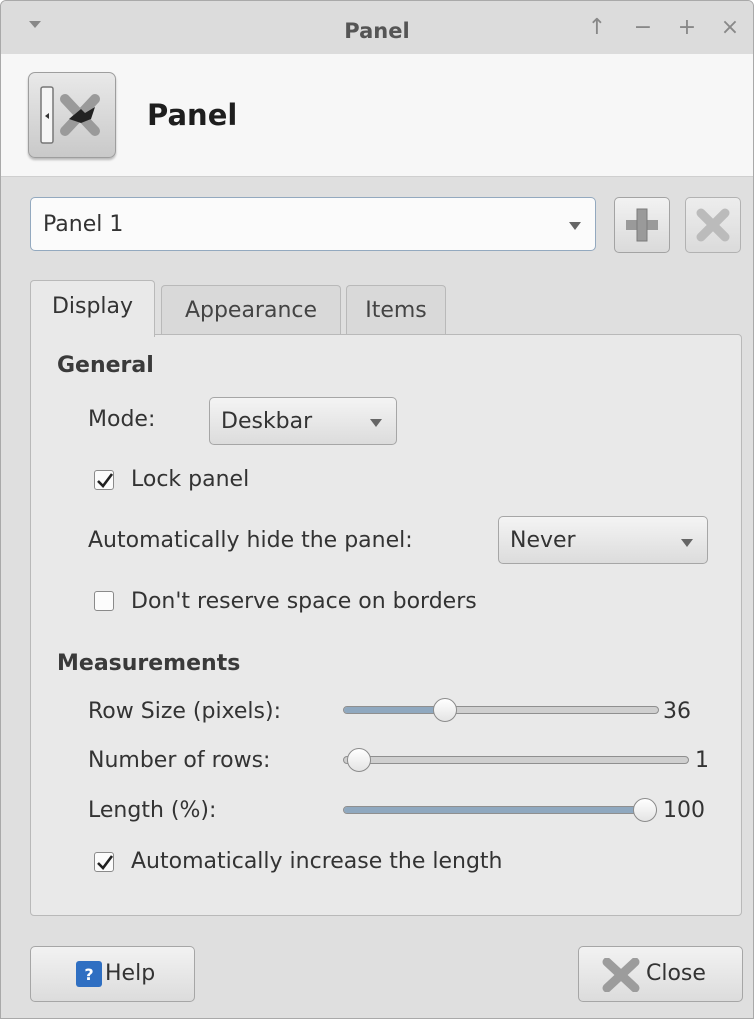 The width and height of the screenshot is (756, 1019). Describe the element at coordinates (597, 27) in the screenshot. I see `shade-up-icon: ↑` at that location.